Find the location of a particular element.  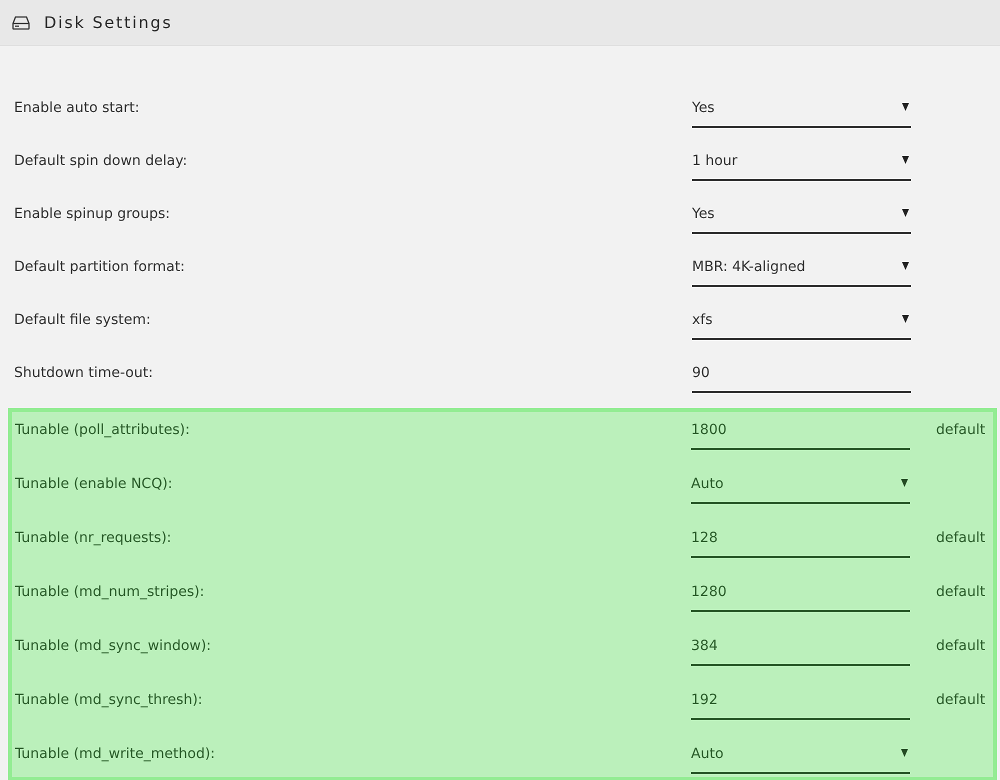

input-field: 90 is located at coordinates (801, 374).